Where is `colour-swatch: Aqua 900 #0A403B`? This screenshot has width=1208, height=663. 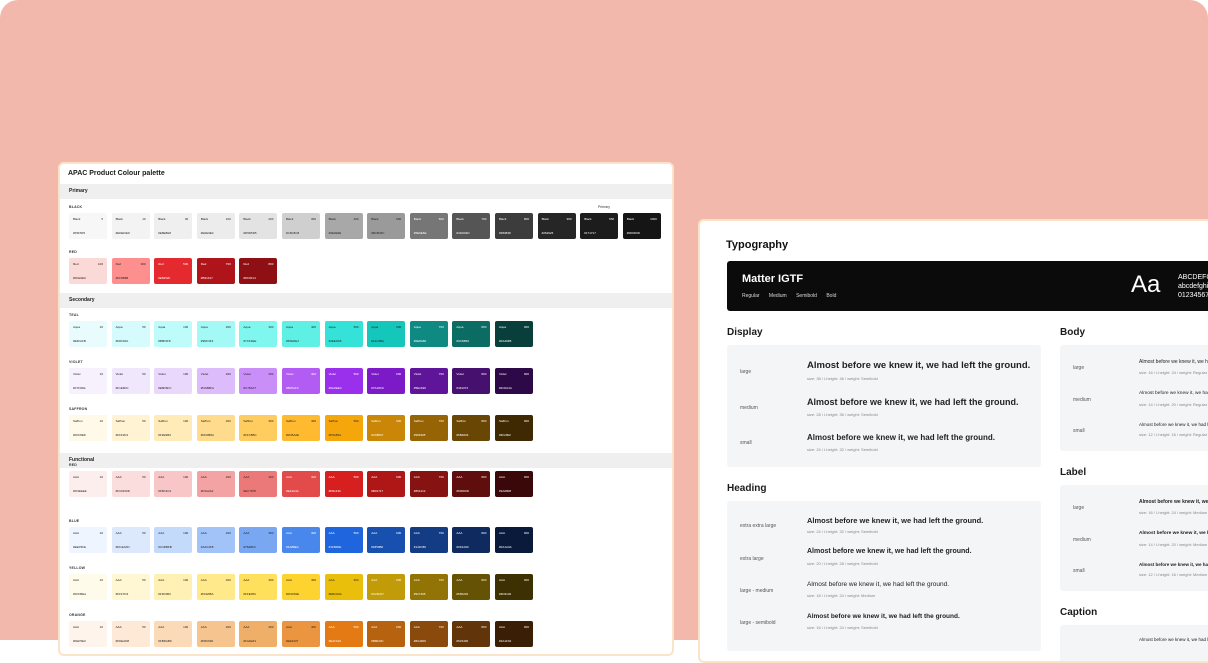
colour-swatch: Aqua 900 #0A403B is located at coordinates (514, 334).